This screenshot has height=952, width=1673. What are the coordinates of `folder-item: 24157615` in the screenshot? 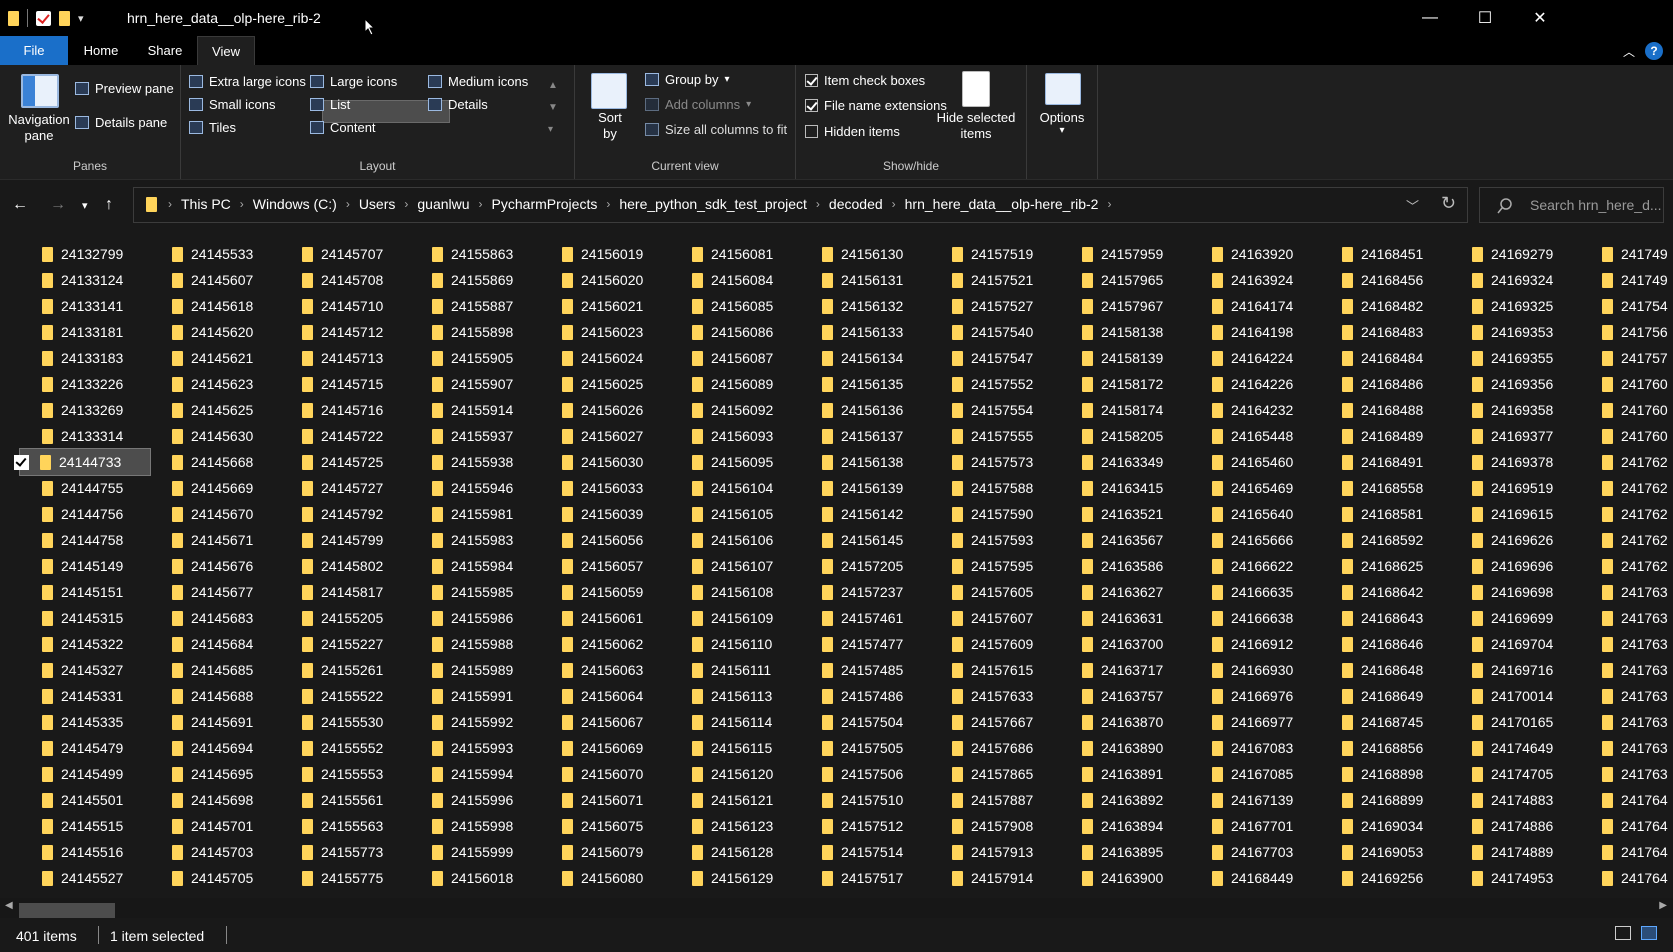 It's located at (997, 670).